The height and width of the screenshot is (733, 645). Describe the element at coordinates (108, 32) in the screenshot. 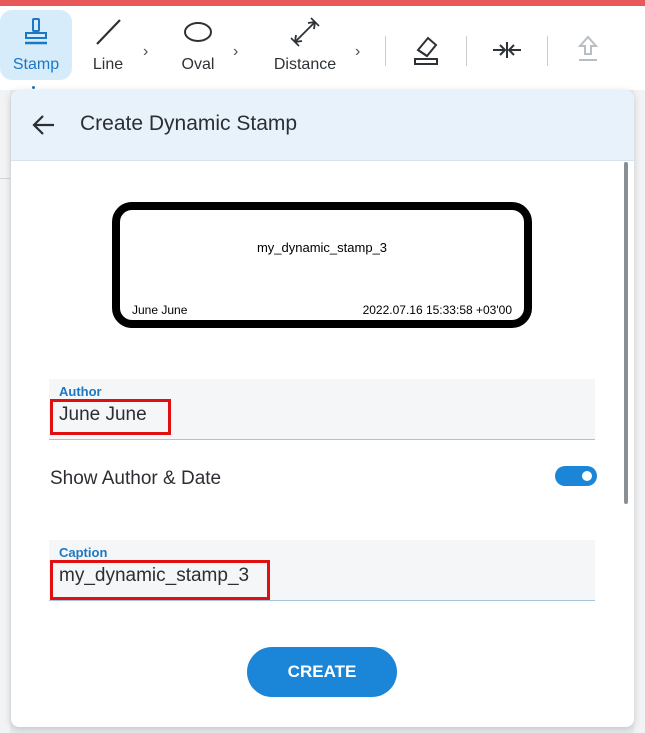

I see `line-icon` at that location.